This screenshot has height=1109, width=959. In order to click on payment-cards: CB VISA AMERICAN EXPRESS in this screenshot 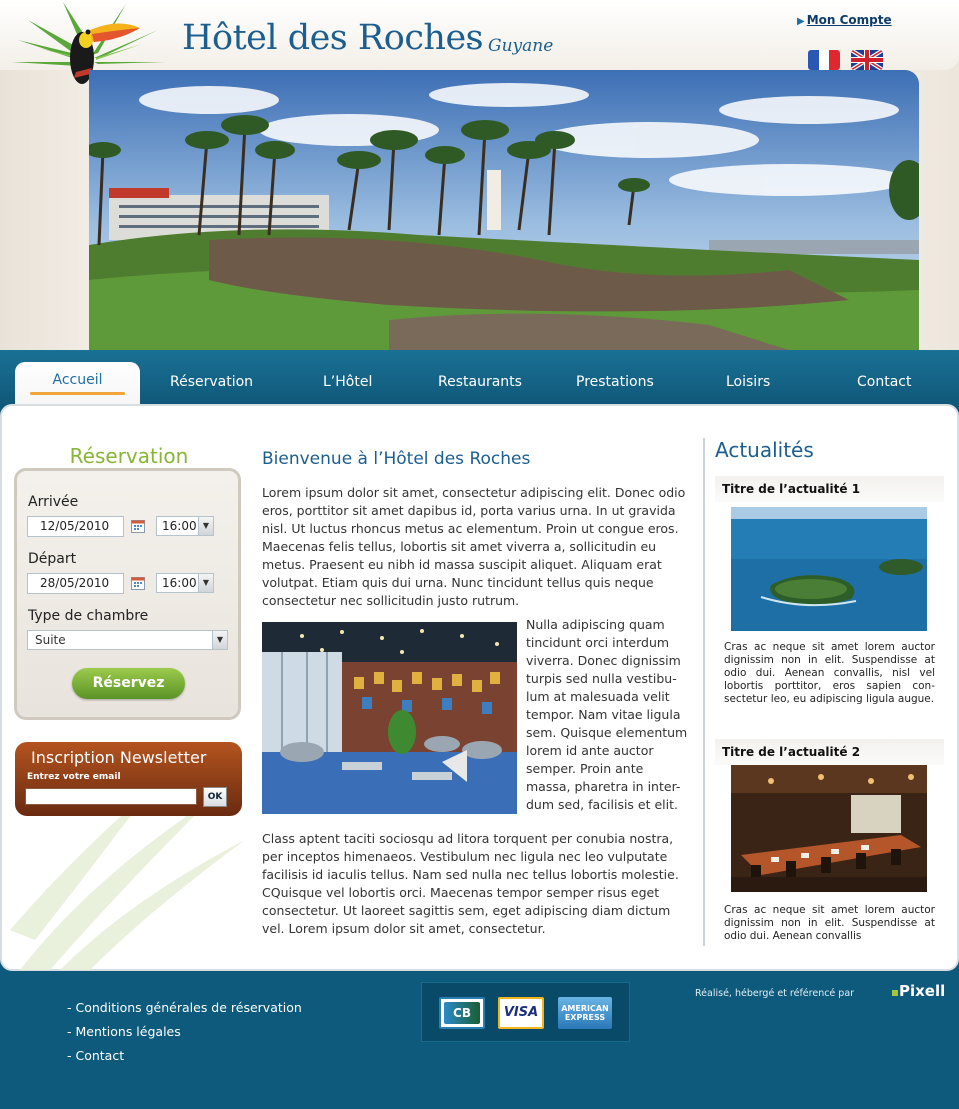, I will do `click(525, 1012)`.